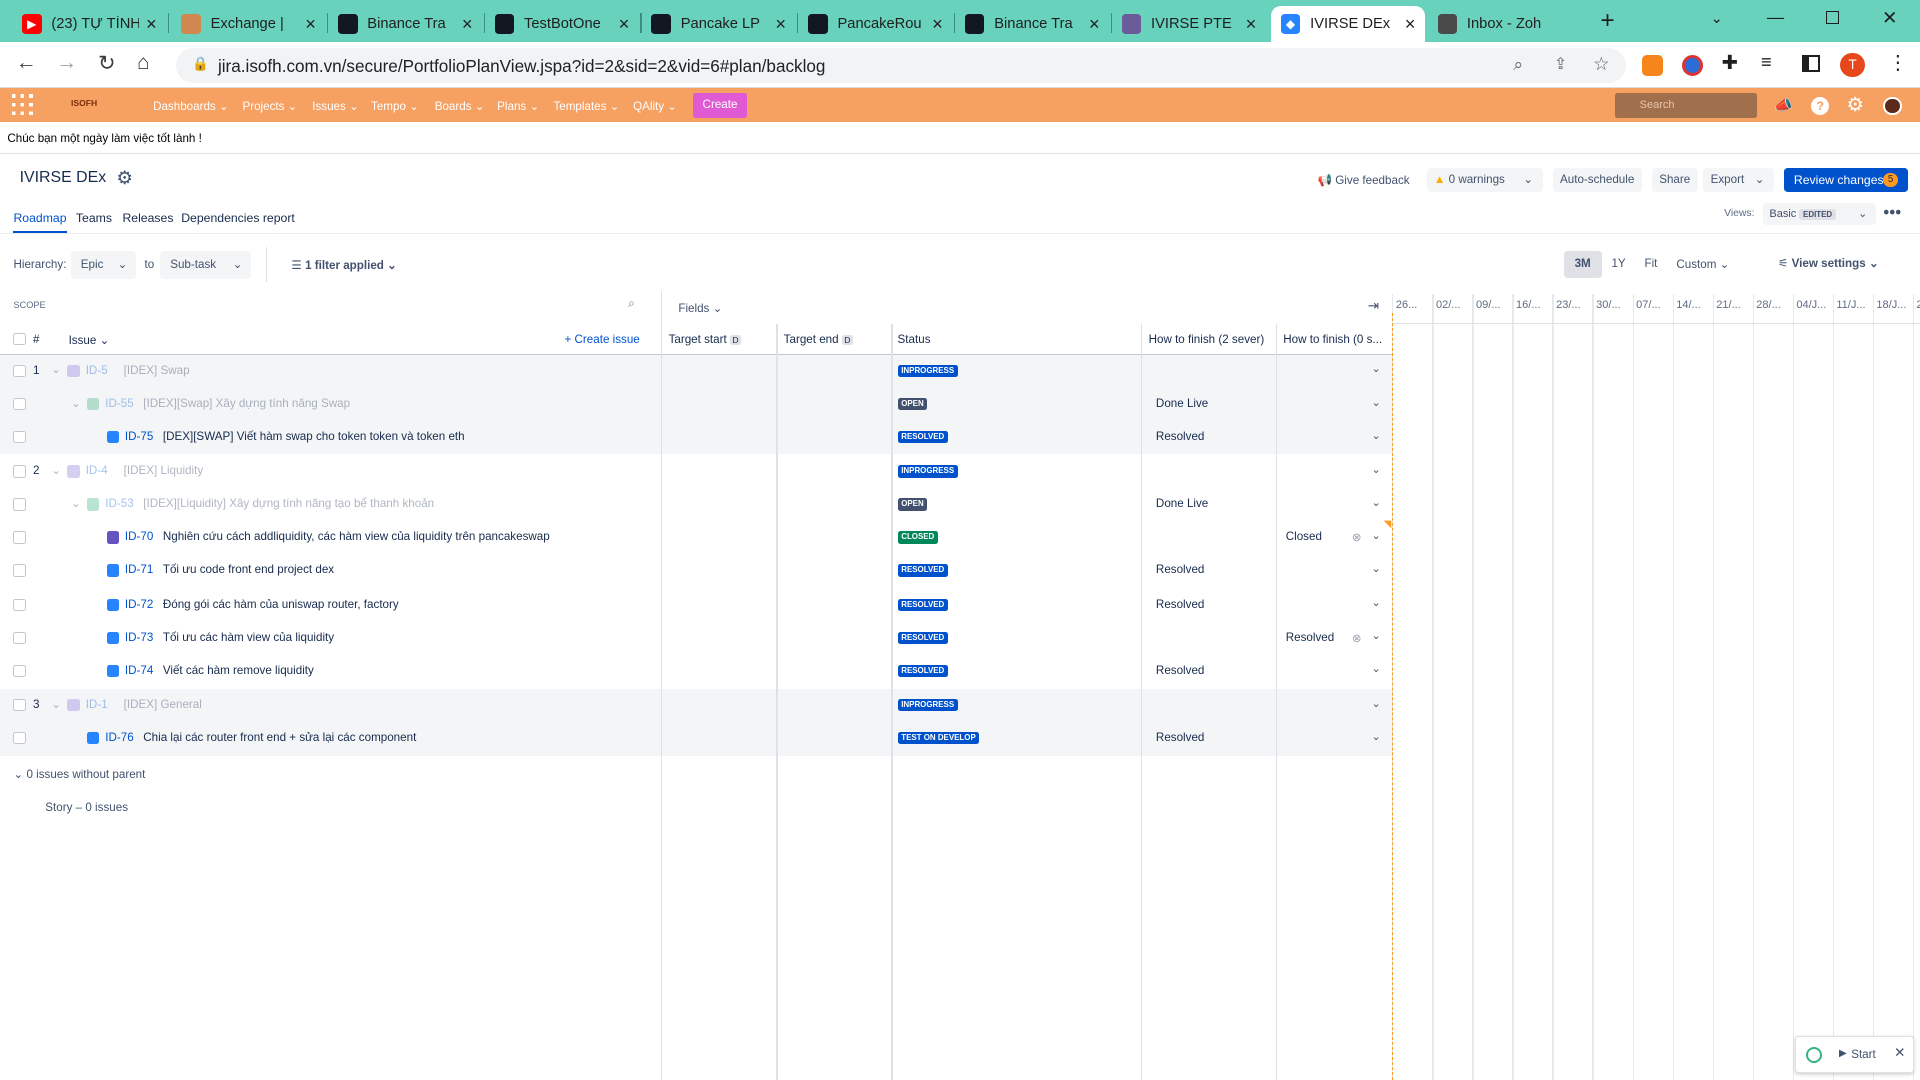  I want to click on status-lozenge: INPROGRESS, so click(927, 371).